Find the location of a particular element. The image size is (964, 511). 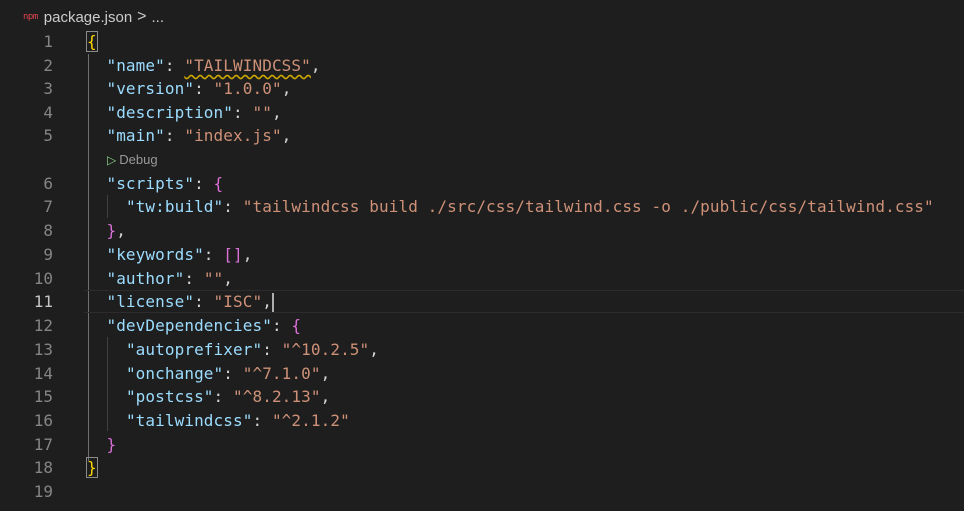

code-line: 9 "keywords": [], is located at coordinates (482, 254).